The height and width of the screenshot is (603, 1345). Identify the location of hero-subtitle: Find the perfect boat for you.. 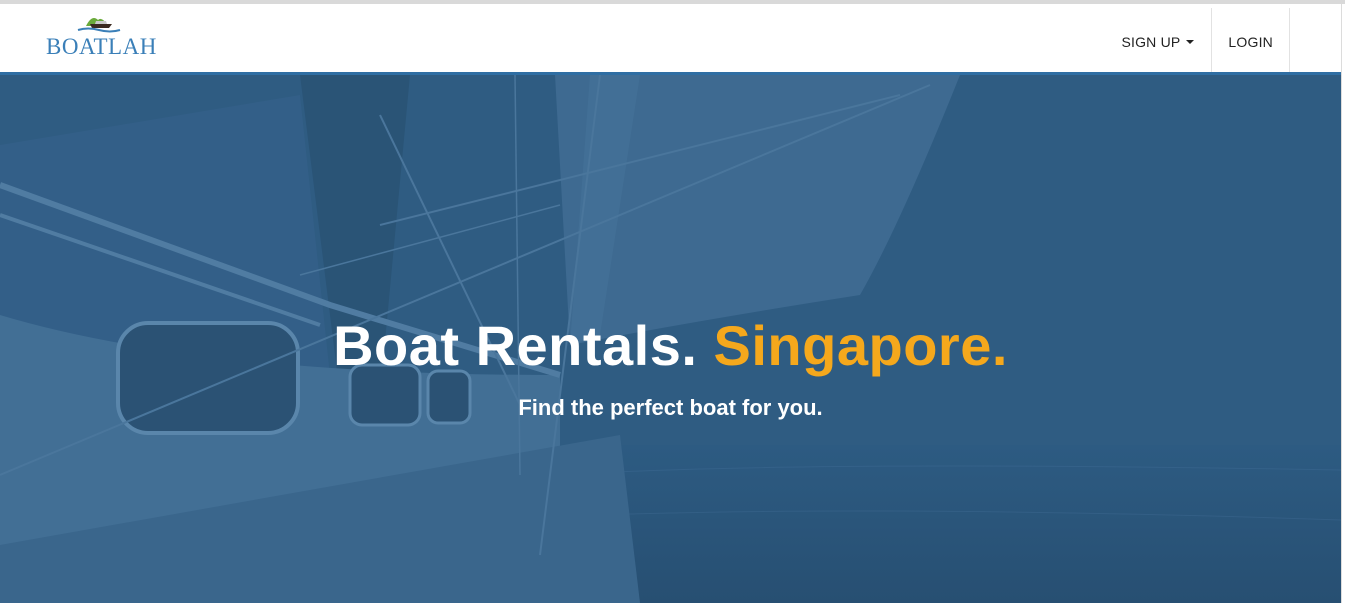
(670, 407).